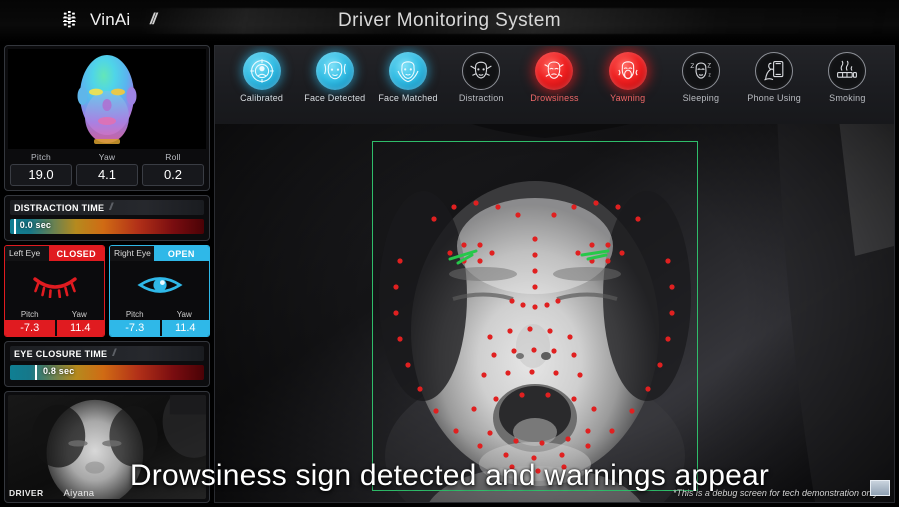  Describe the element at coordinates (30, 314) in the screenshot. I see `left-eye-pitch-label: Pitch` at that location.